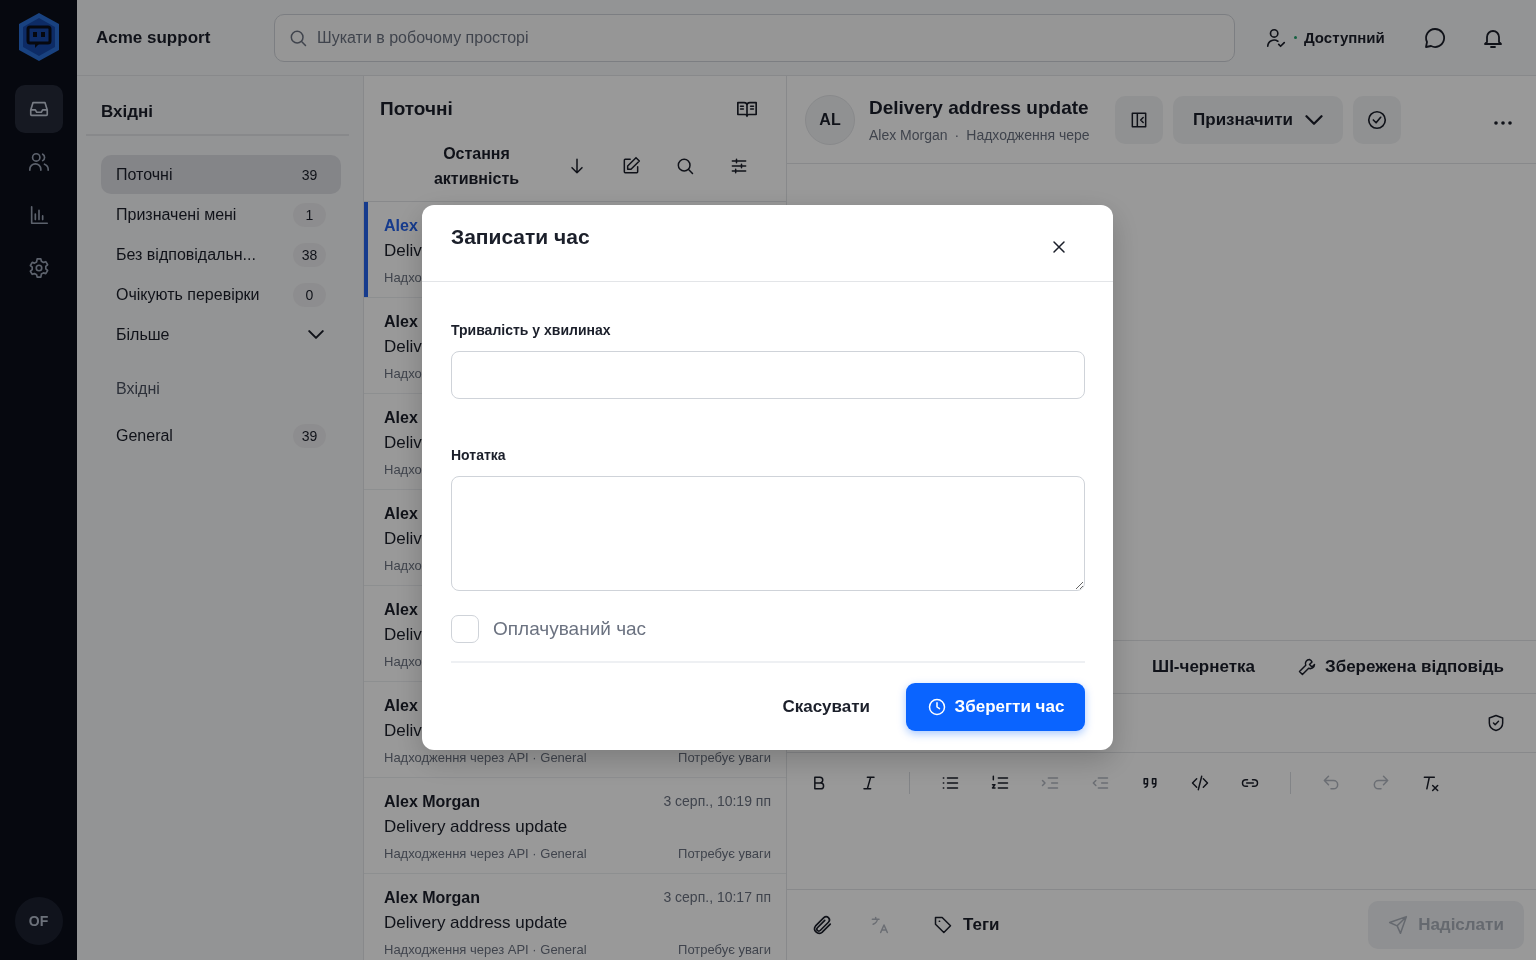  I want to click on workspace-name: Acme support, so click(154, 37).